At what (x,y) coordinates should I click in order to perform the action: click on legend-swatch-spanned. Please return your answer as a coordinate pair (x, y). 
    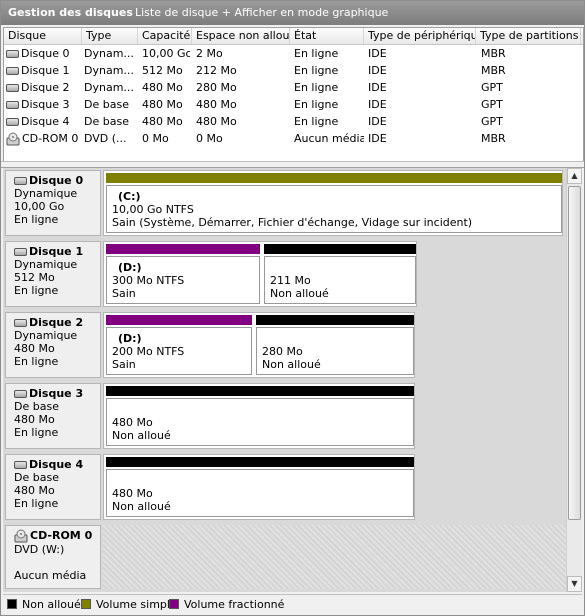
    Looking at the image, I should click on (174, 604).